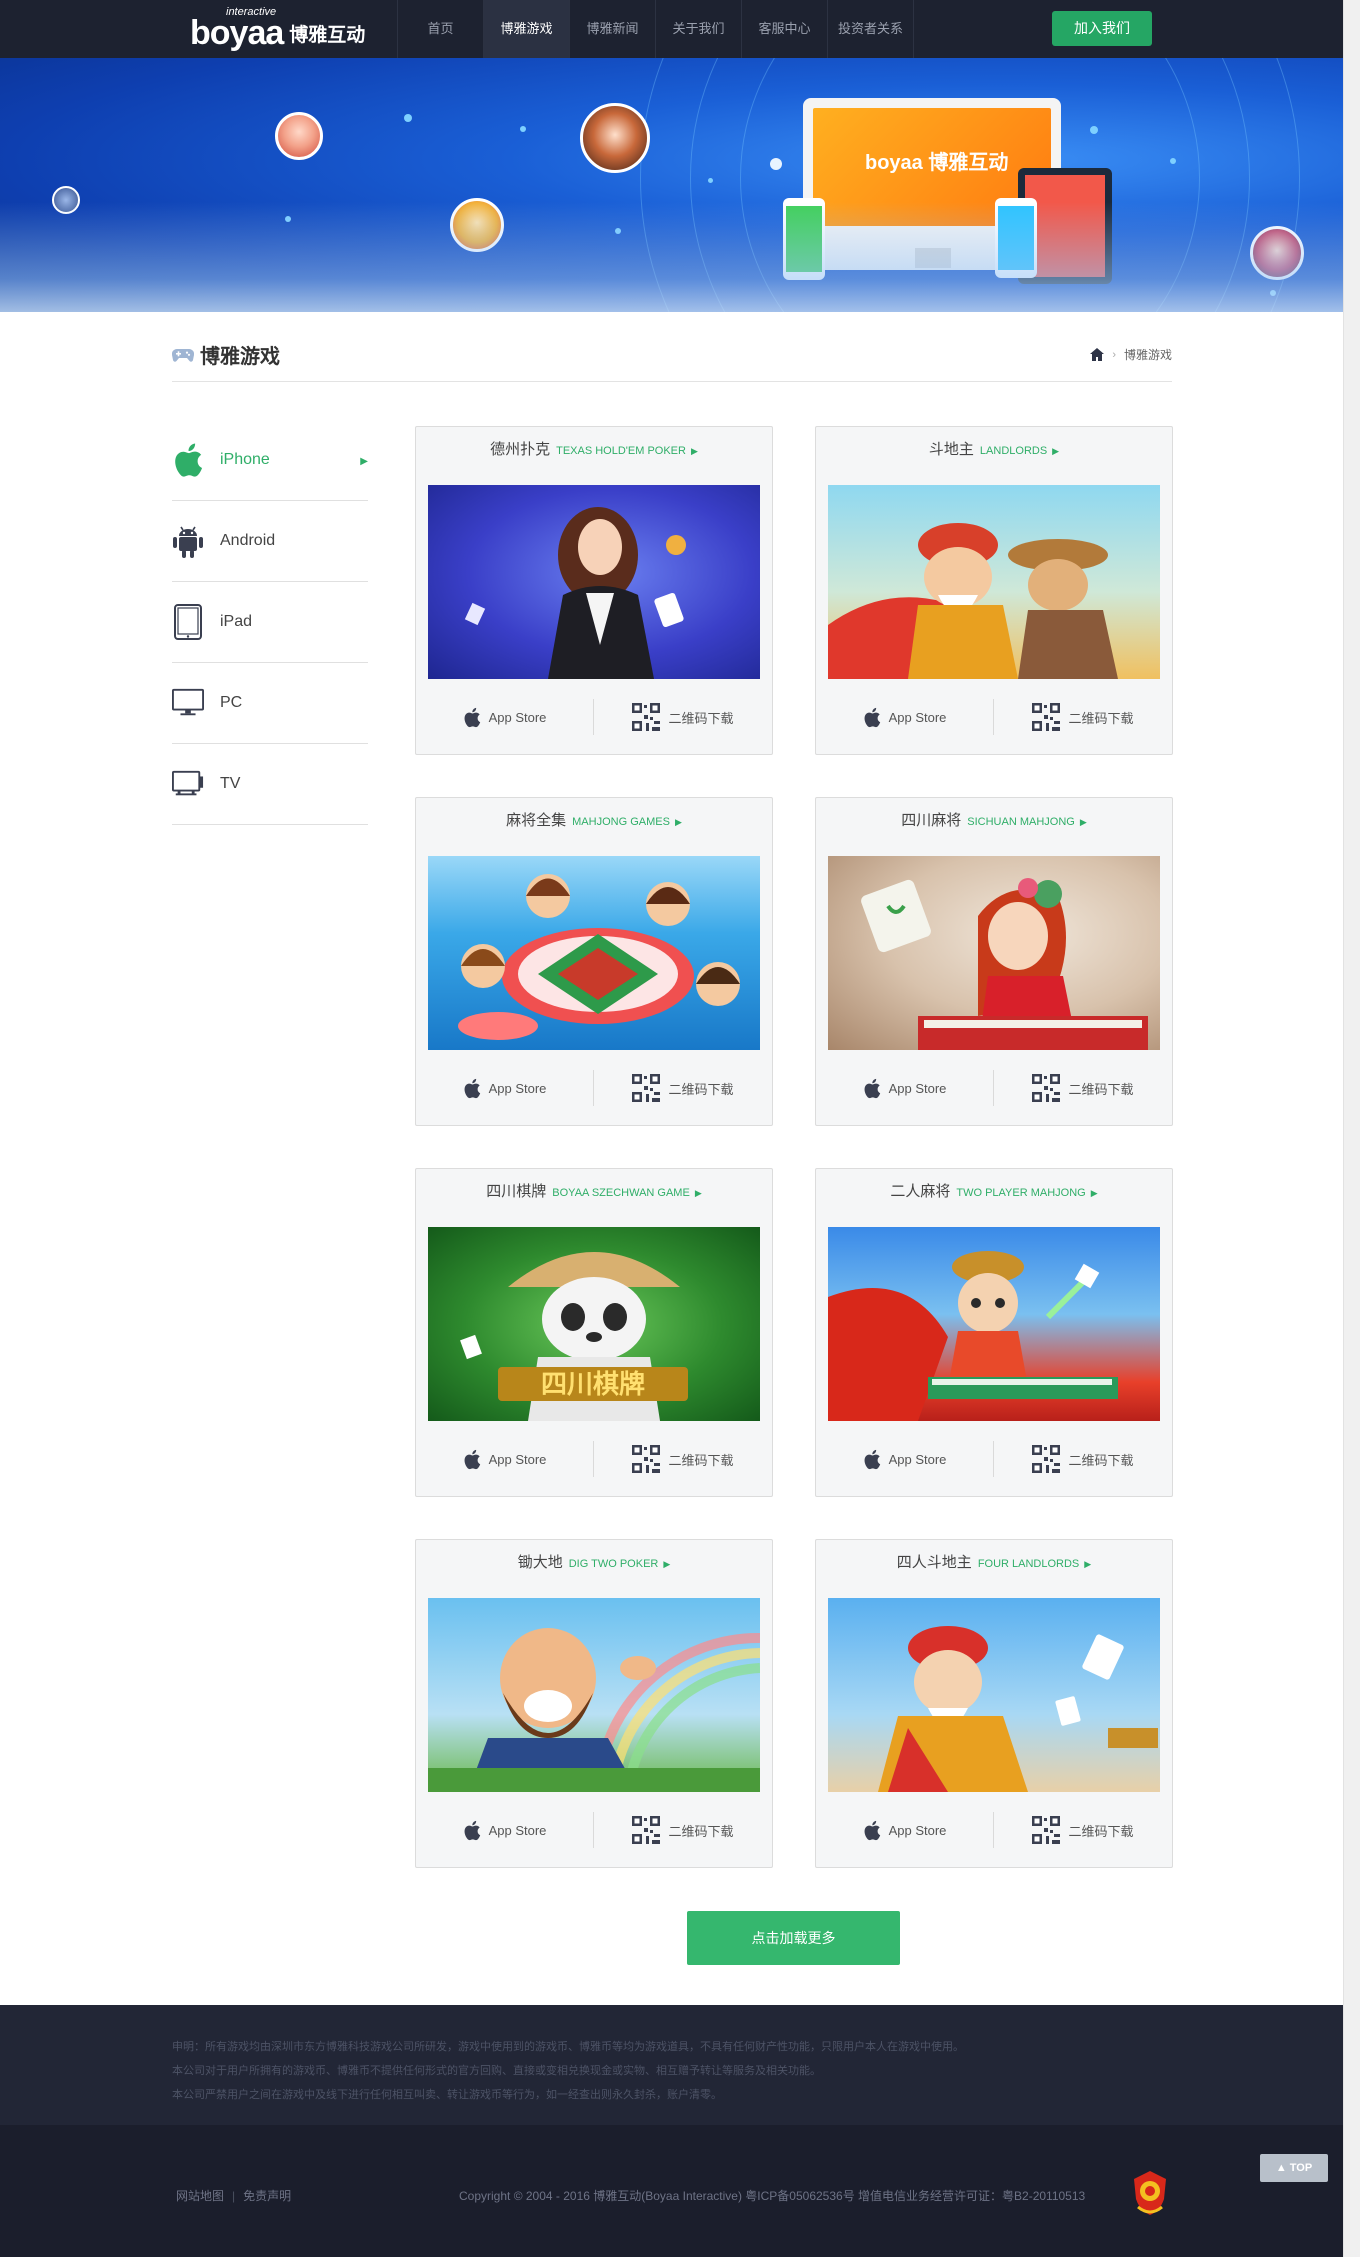 The image size is (1360, 2257). I want to click on game-card: 二人麻将 TWO PLAYER MAHJONG ▶ App Store 二维码下载, so click(994, 1332).